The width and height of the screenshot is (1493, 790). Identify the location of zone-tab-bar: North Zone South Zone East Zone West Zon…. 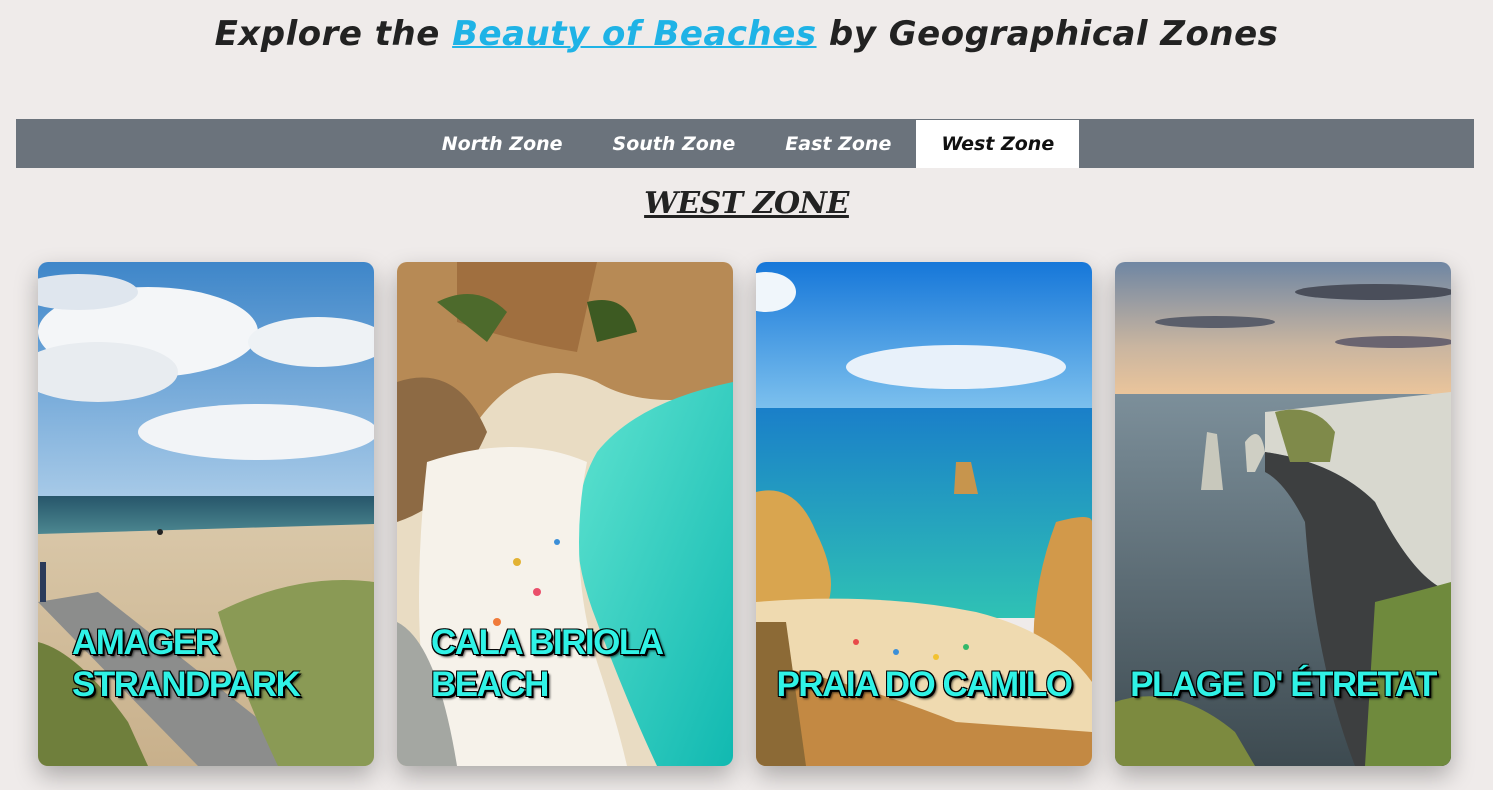
(745, 143).